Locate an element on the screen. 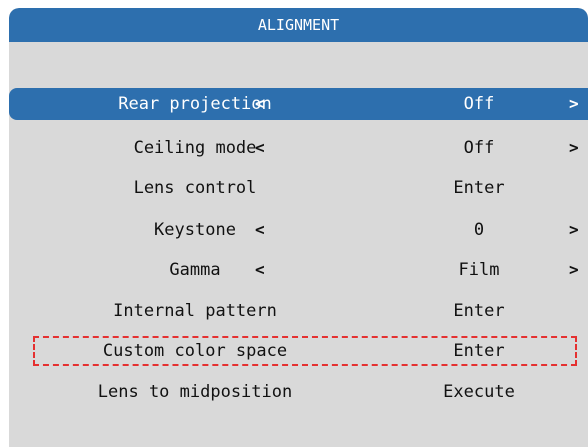  menu-item-value: Film is located at coordinates (479, 270).